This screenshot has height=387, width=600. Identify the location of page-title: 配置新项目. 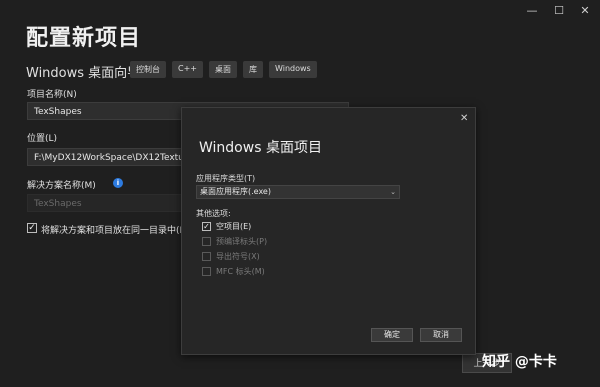
(84, 38).